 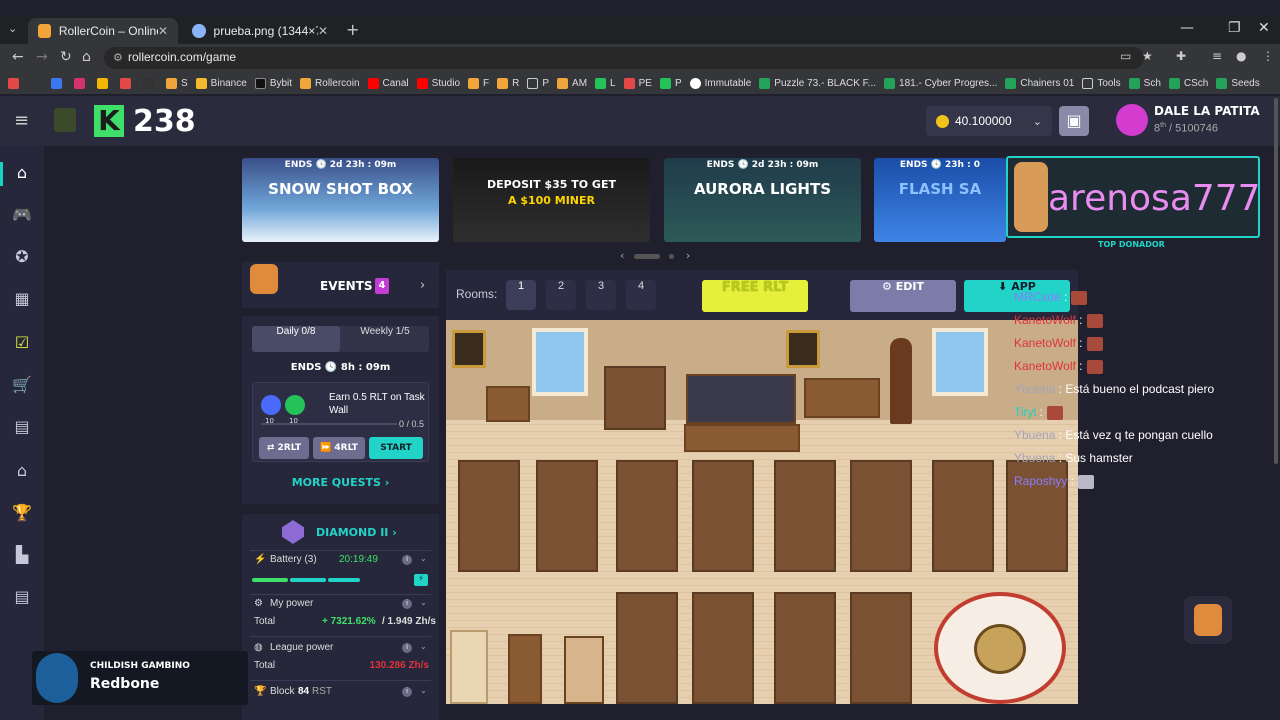 What do you see at coordinates (1074, 121) in the screenshot?
I see `wallet-button: ▣` at bounding box center [1074, 121].